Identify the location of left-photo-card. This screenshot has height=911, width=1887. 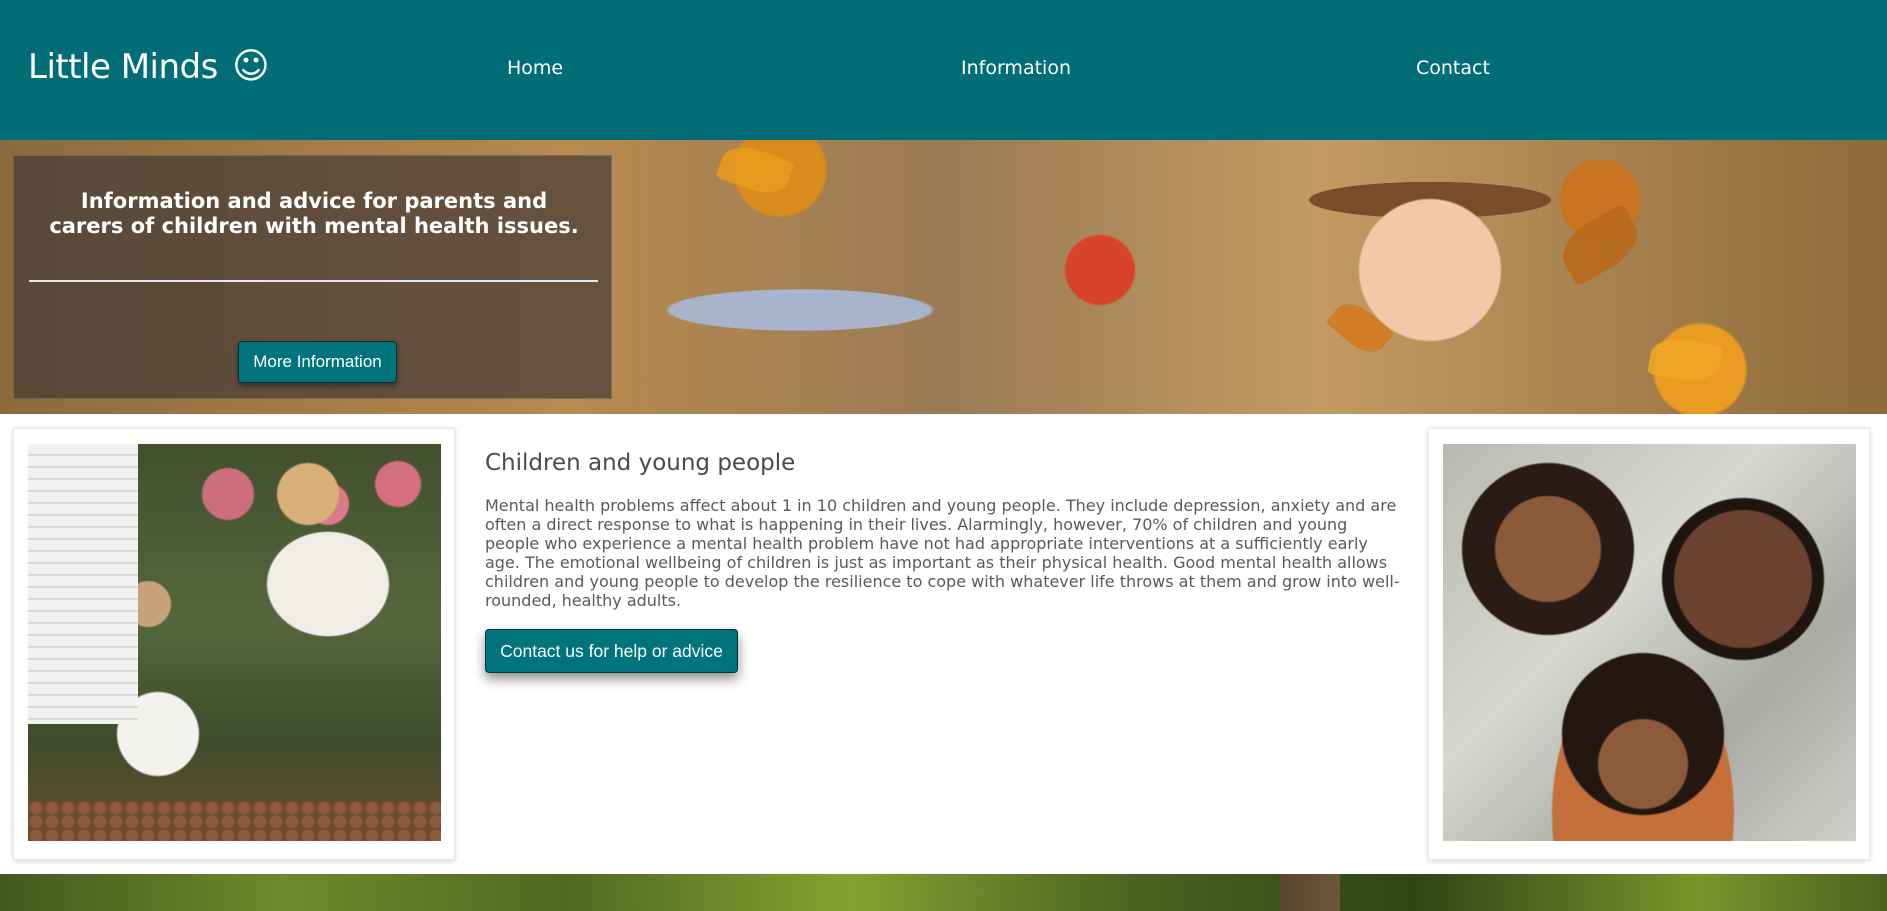
(234, 644).